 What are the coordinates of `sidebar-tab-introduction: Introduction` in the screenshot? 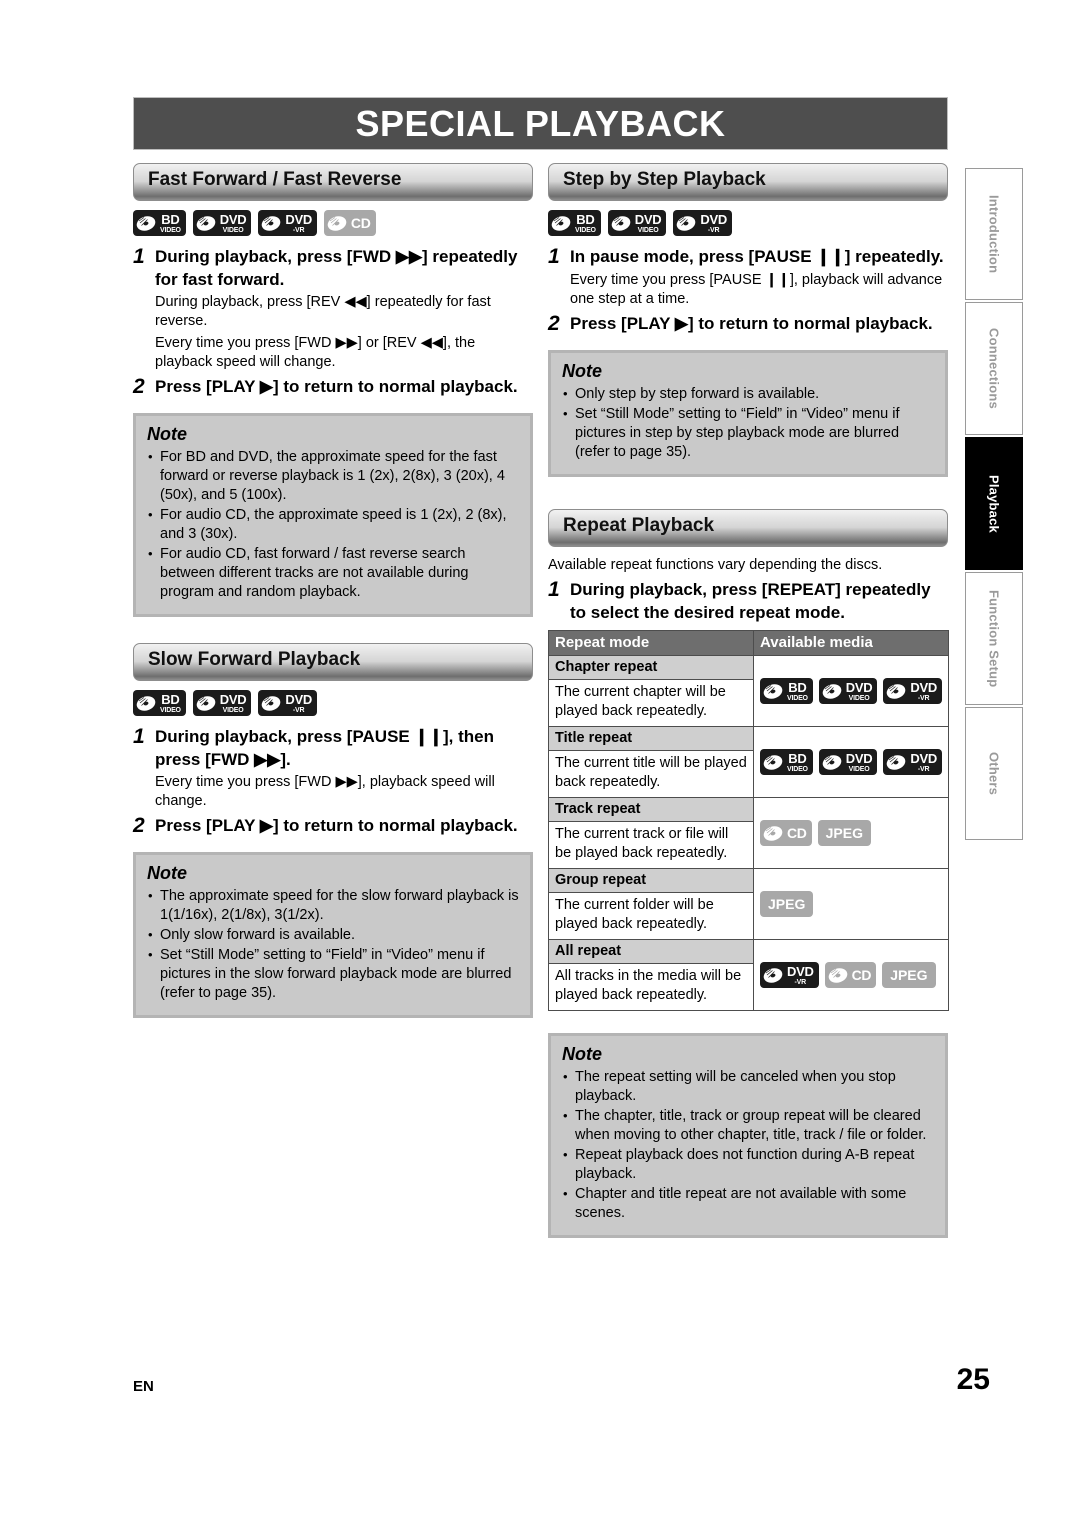 It's located at (994, 234).